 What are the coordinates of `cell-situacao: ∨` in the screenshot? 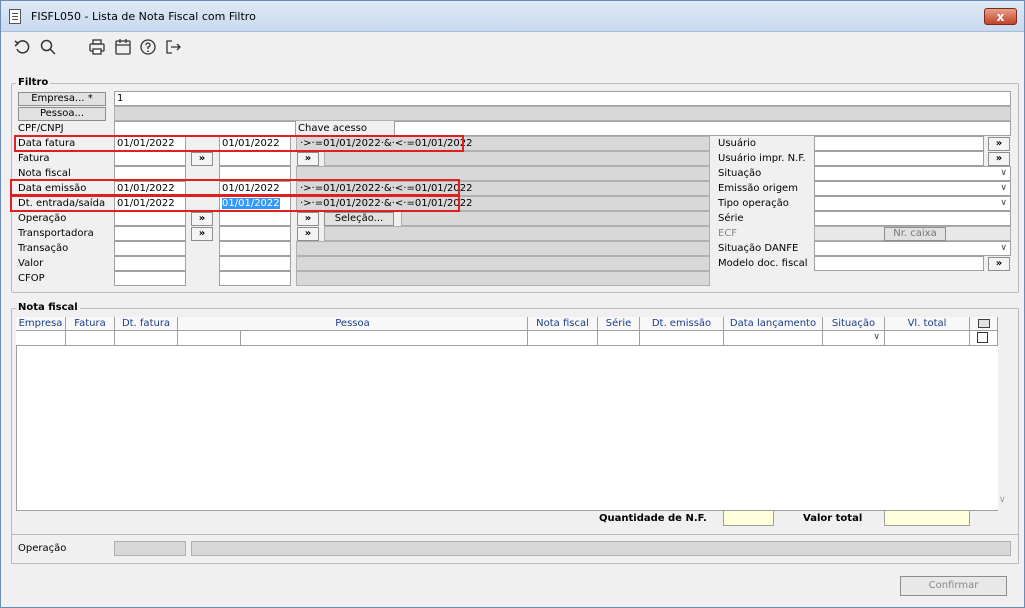 It's located at (854, 338).